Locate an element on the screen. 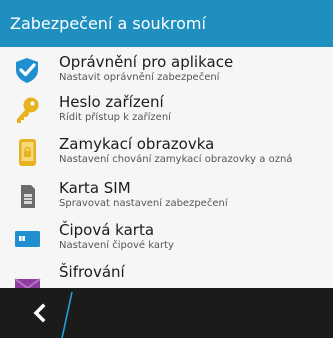 Image resolution: width=333 pixels, height=338 pixels. page-title: Zabezpečení a soukromí is located at coordinates (108, 23).